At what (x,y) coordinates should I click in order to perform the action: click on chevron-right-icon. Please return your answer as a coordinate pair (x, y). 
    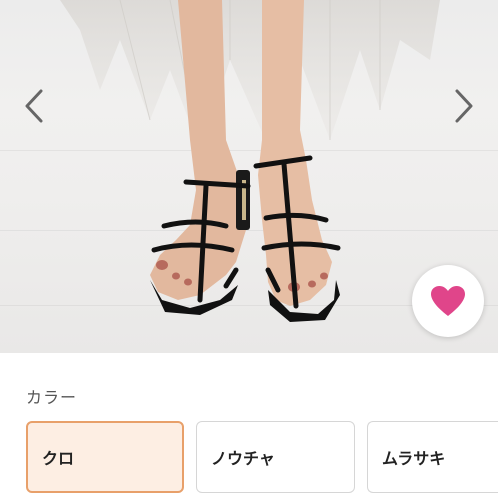
    Looking at the image, I should click on (464, 106).